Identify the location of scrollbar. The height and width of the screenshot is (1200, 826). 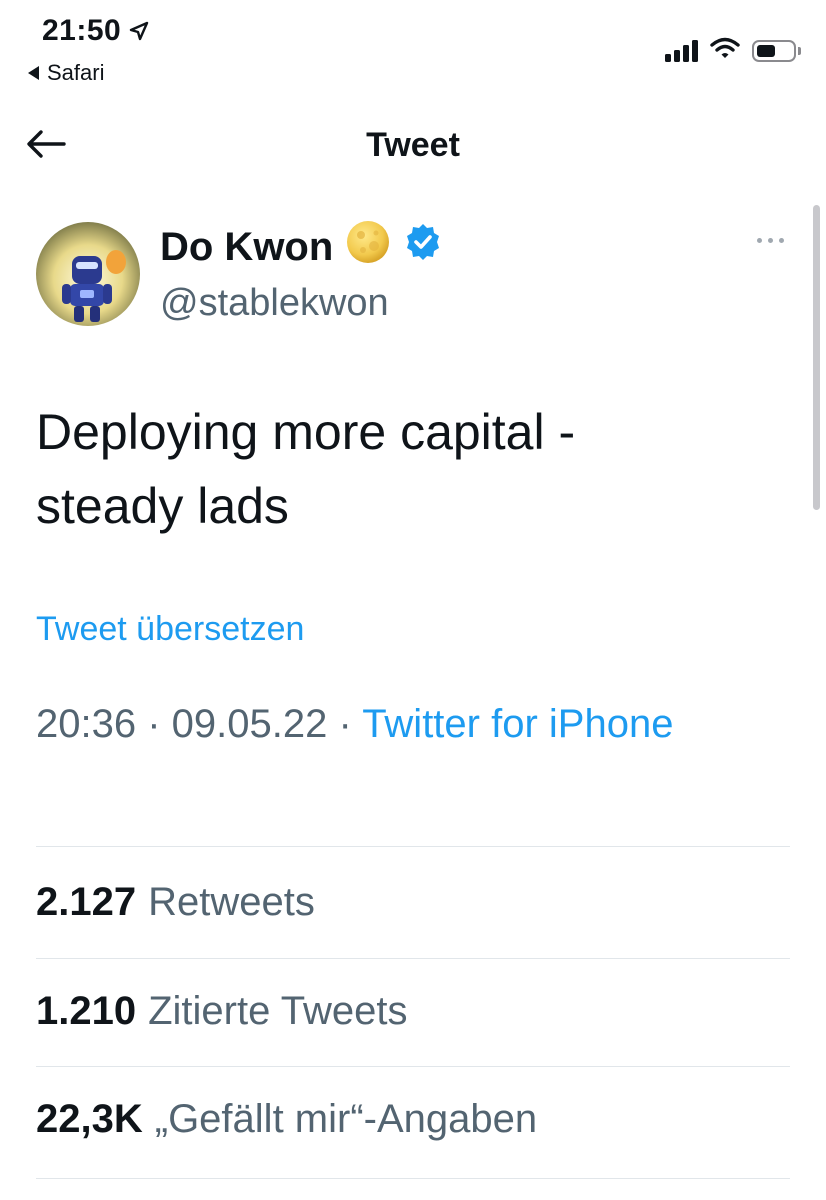
(816, 357).